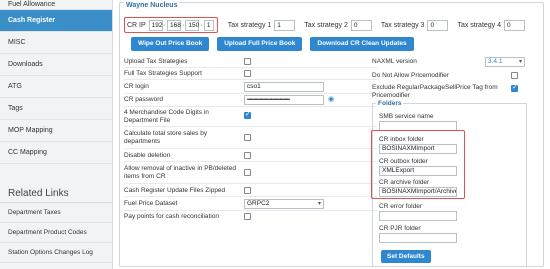  Describe the element at coordinates (247, 73) in the screenshot. I see `full-tax-strategies-checkbox` at that location.